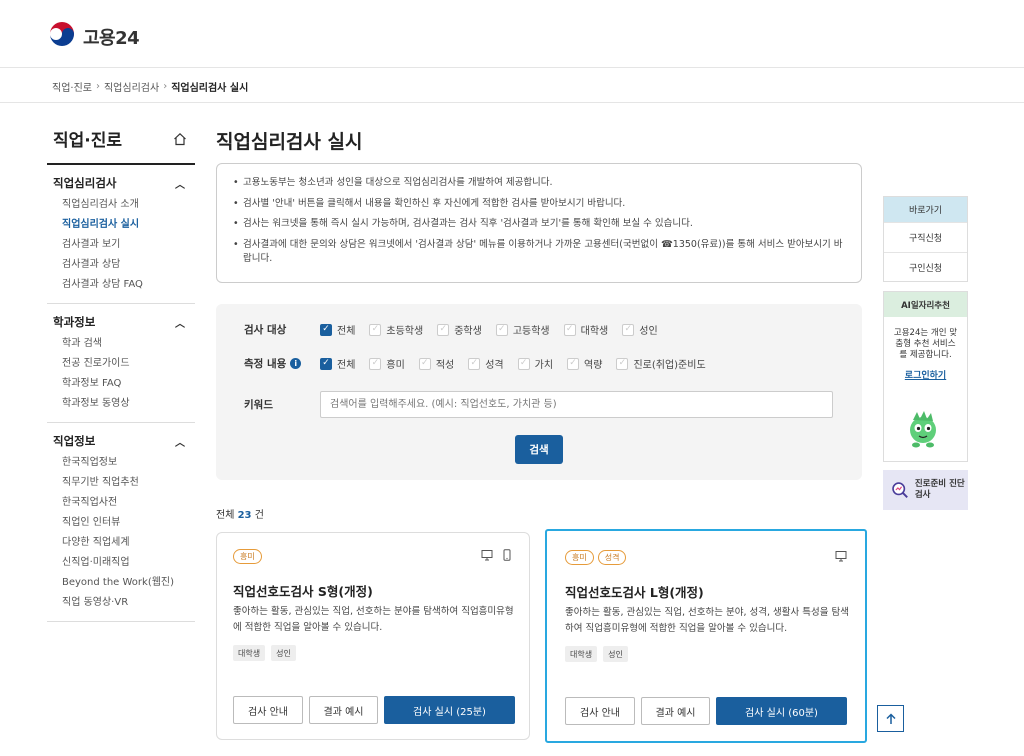 This screenshot has width=1024, height=756. What do you see at coordinates (249, 653) in the screenshot?
I see `audience-chip: 대학생` at bounding box center [249, 653].